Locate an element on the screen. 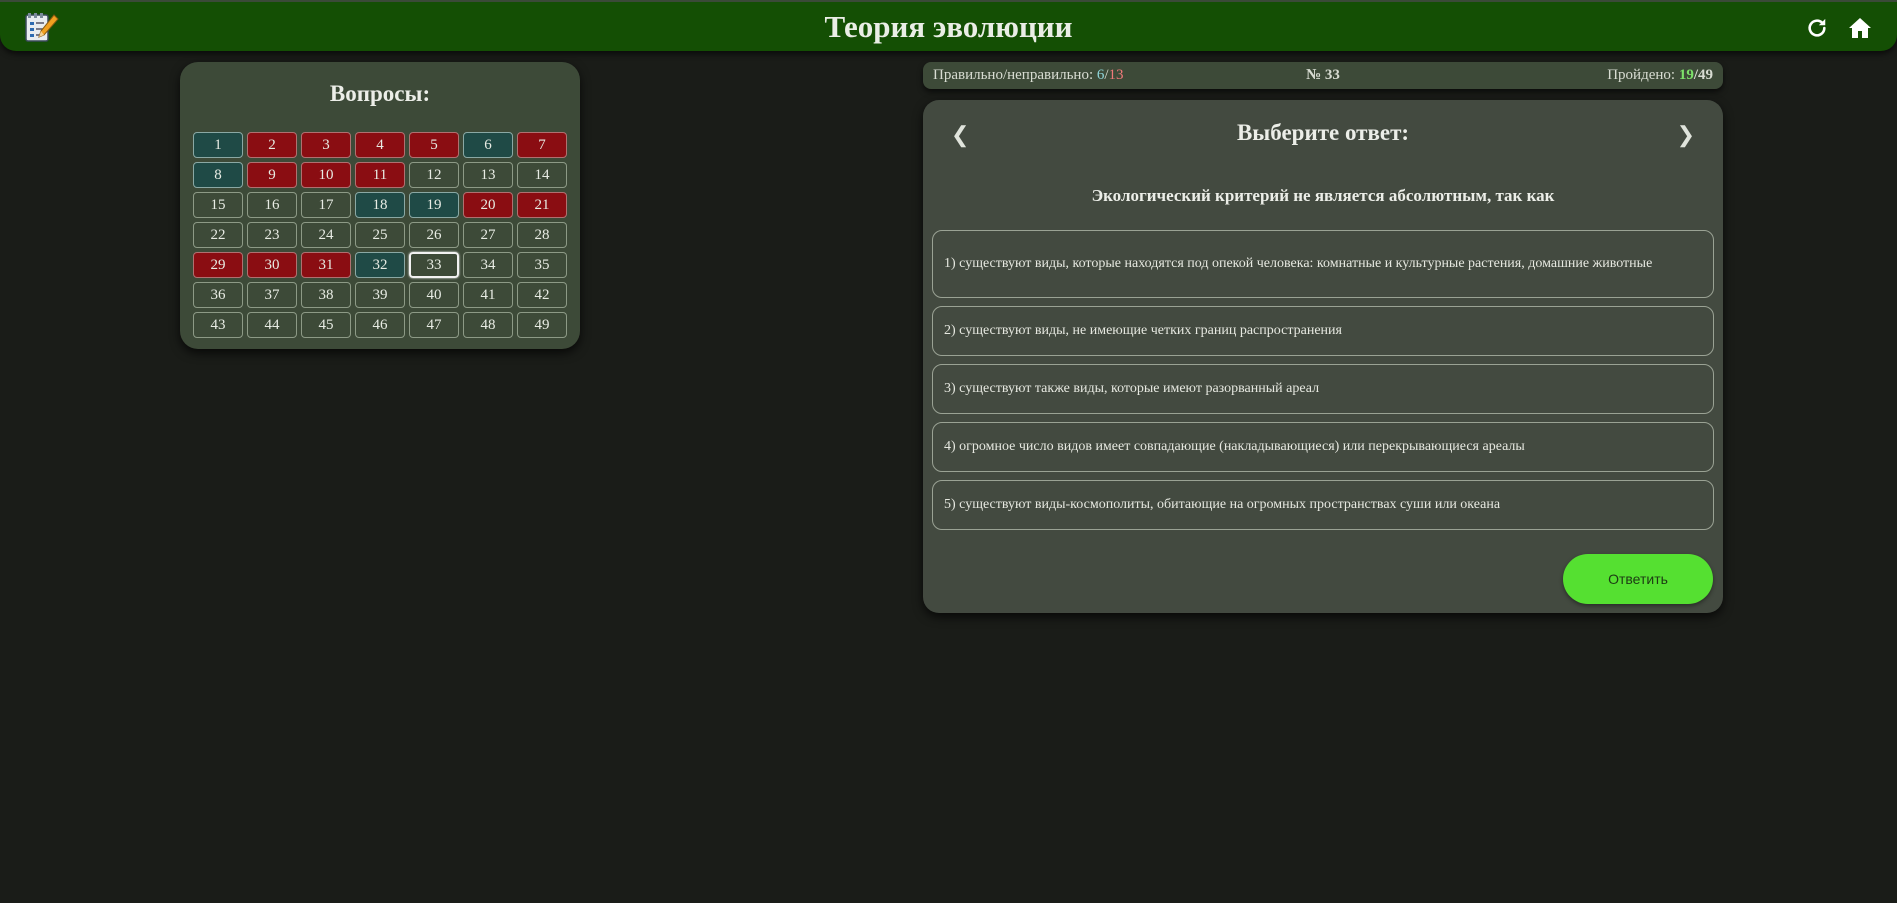 This screenshot has height=903, width=1897. question-cell-3: 3 is located at coordinates (326, 145).